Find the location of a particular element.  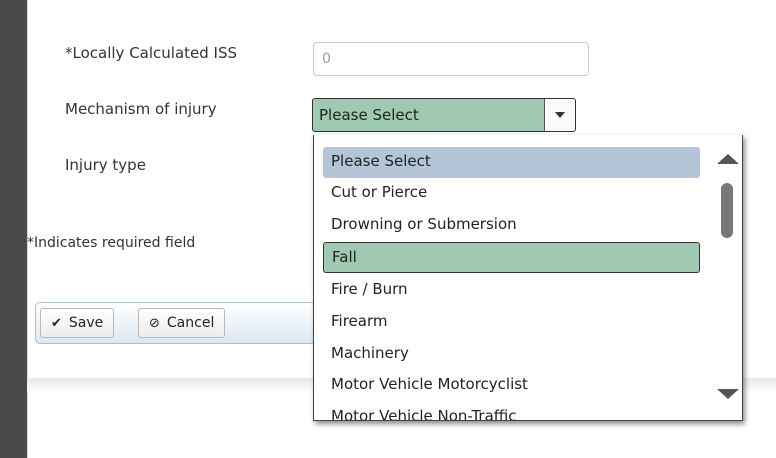

scroll-up-arrow-icon is located at coordinates (728, 159).